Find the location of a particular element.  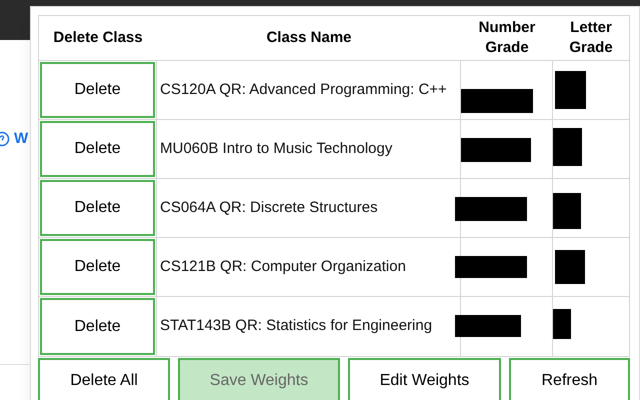

action-button: Edit Weights is located at coordinates (424, 379).